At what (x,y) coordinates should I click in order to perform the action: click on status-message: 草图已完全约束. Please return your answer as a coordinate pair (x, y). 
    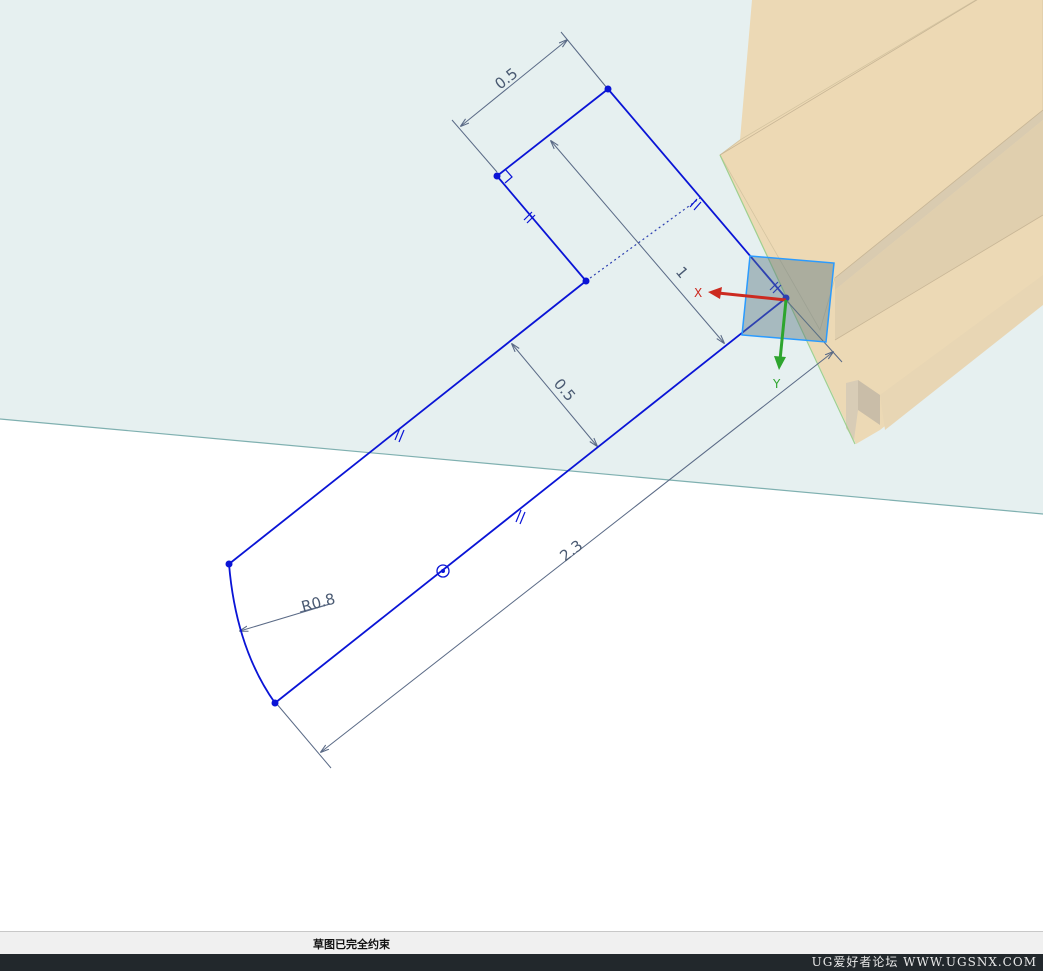
    Looking at the image, I should click on (351, 944).